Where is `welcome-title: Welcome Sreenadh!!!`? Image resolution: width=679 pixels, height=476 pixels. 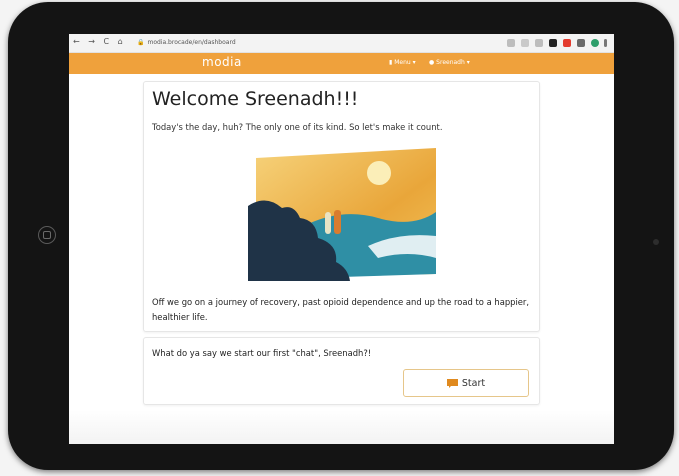 welcome-title: Welcome Sreenadh!!! is located at coordinates (255, 99).